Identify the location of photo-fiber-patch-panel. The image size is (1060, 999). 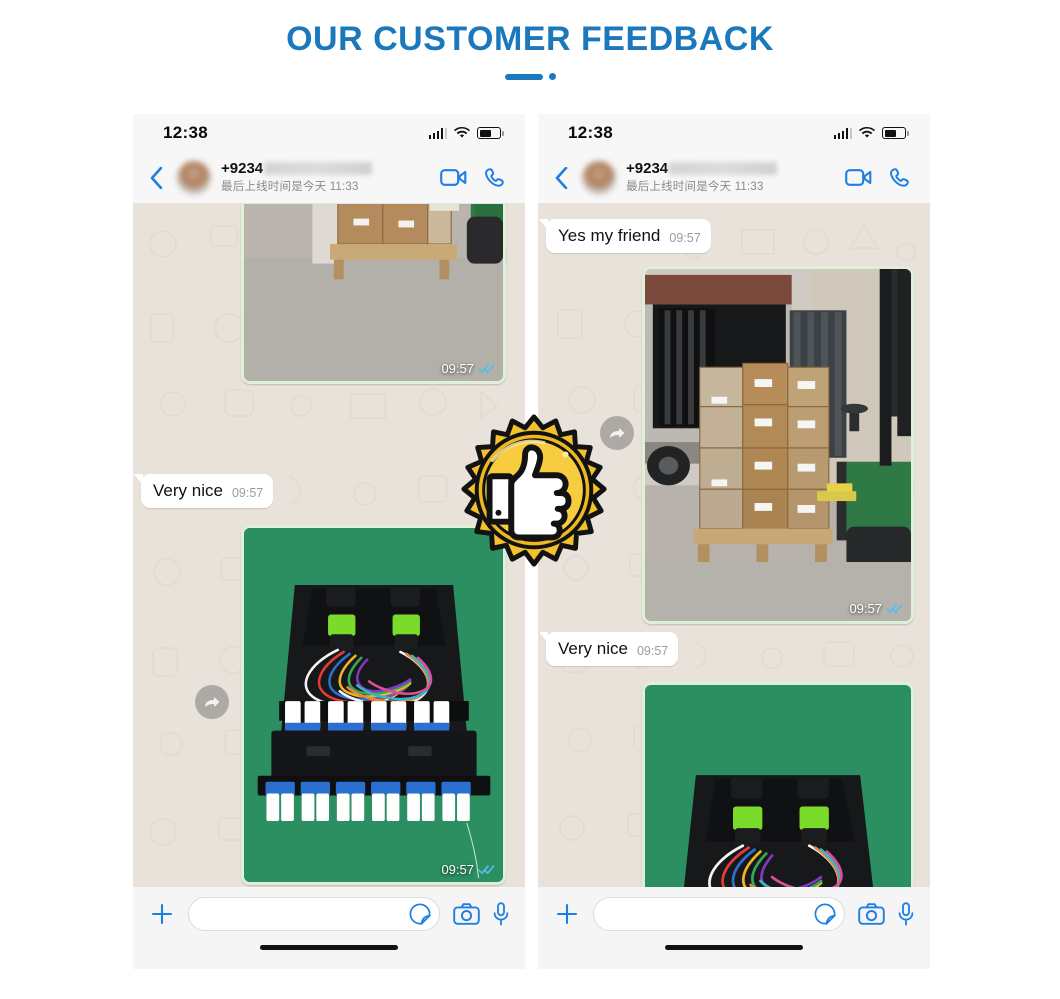
(778, 784).